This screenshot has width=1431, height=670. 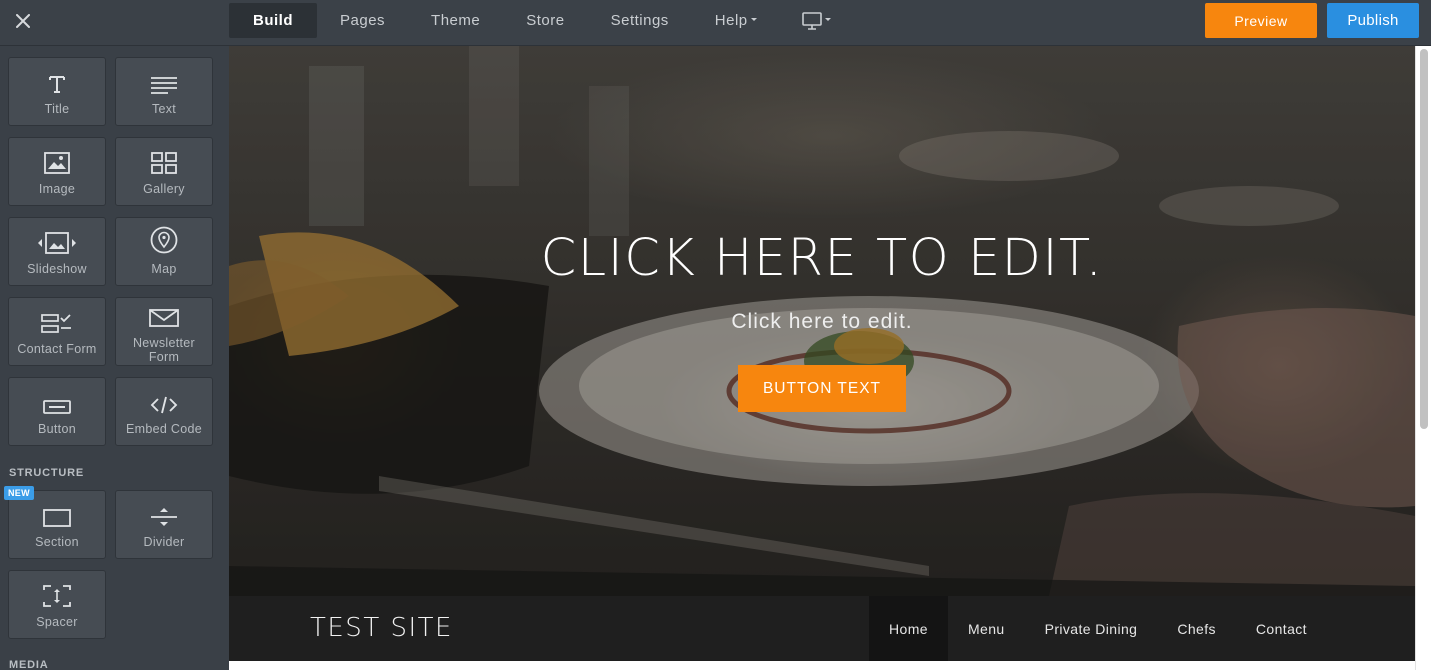 I want to click on desktop-monitor-icon, so click(x=811, y=20).